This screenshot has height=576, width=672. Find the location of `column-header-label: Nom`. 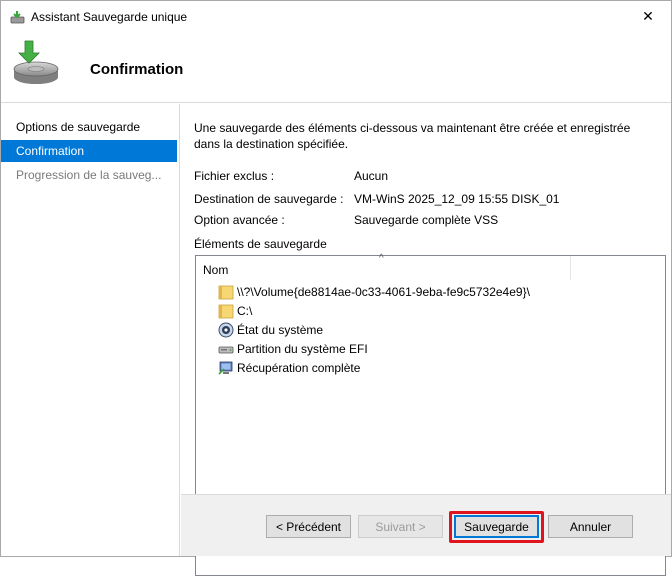

column-header-label: Nom is located at coordinates (216, 270).